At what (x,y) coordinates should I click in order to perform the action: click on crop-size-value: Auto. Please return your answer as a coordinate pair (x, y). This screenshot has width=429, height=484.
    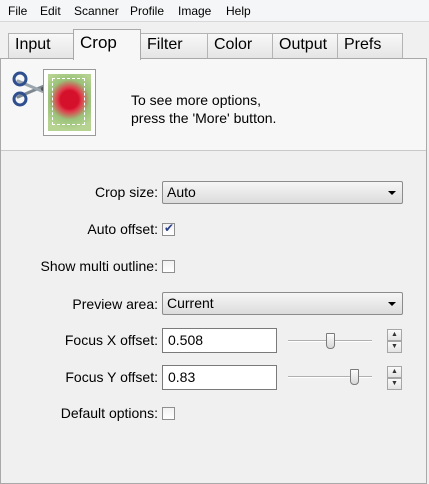
    Looking at the image, I should click on (181, 192).